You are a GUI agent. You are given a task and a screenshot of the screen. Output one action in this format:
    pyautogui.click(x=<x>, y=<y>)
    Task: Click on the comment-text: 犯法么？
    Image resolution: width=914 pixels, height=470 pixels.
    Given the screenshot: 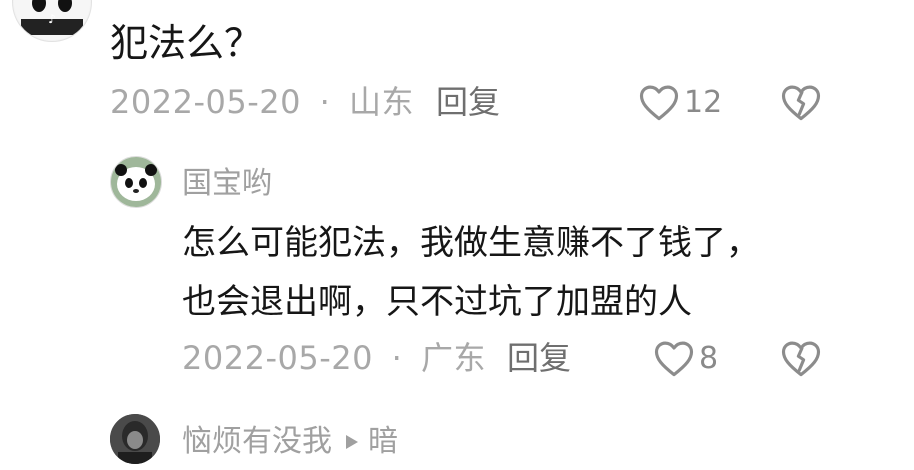 What is the action you would take?
    pyautogui.click(x=186, y=43)
    